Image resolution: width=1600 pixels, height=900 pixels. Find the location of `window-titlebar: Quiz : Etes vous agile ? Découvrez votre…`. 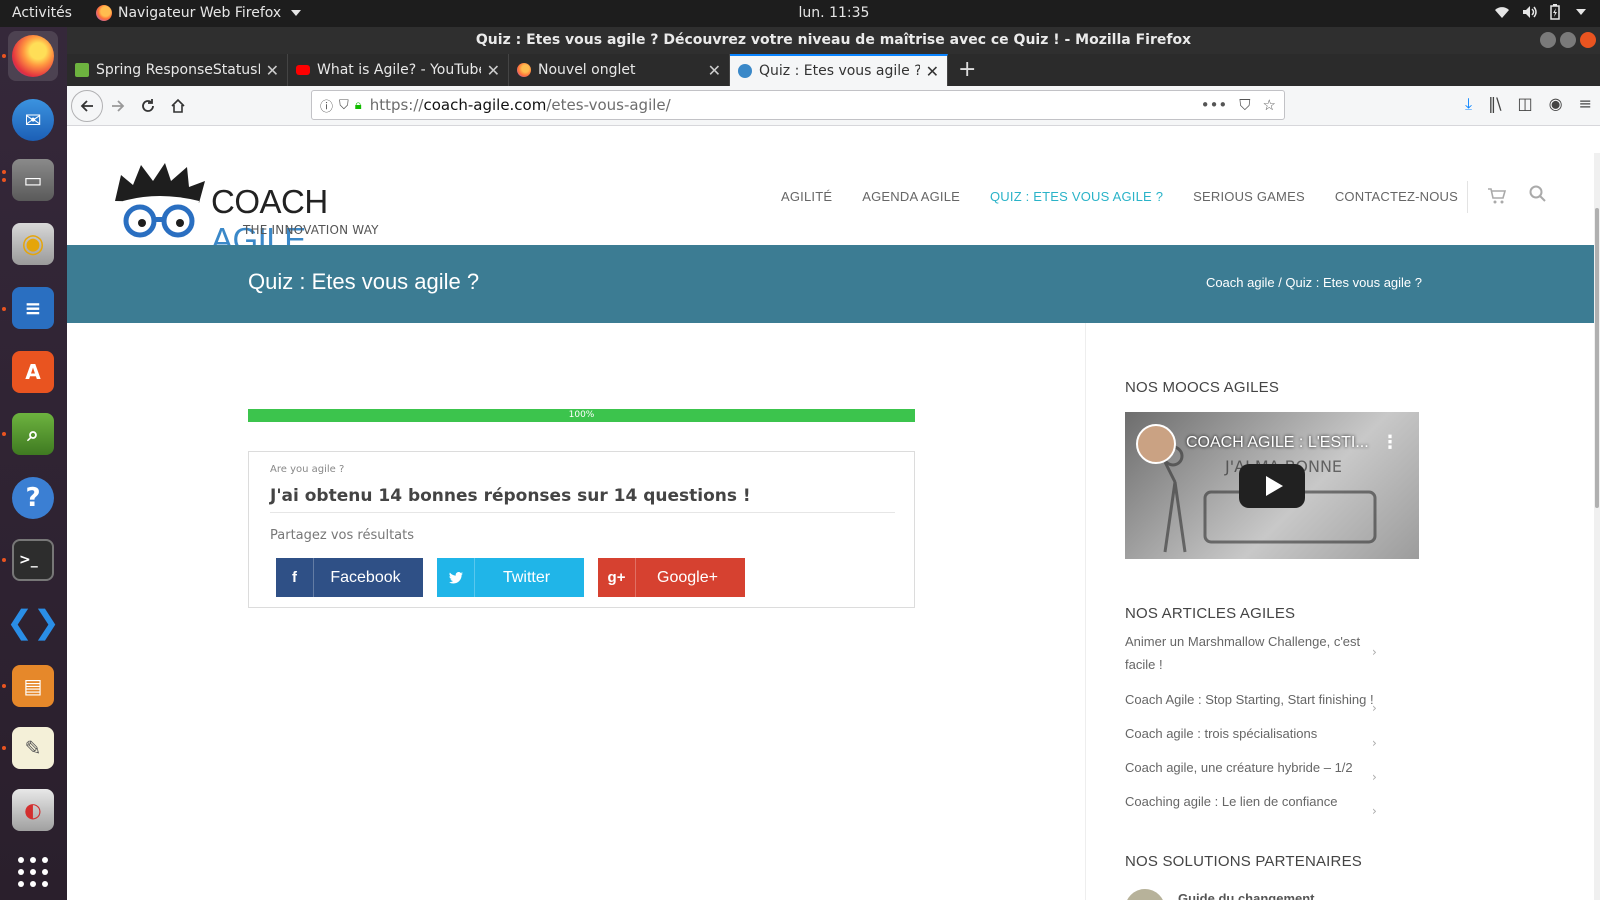

window-titlebar: Quiz : Etes vous agile ? Découvrez votre… is located at coordinates (833, 40).